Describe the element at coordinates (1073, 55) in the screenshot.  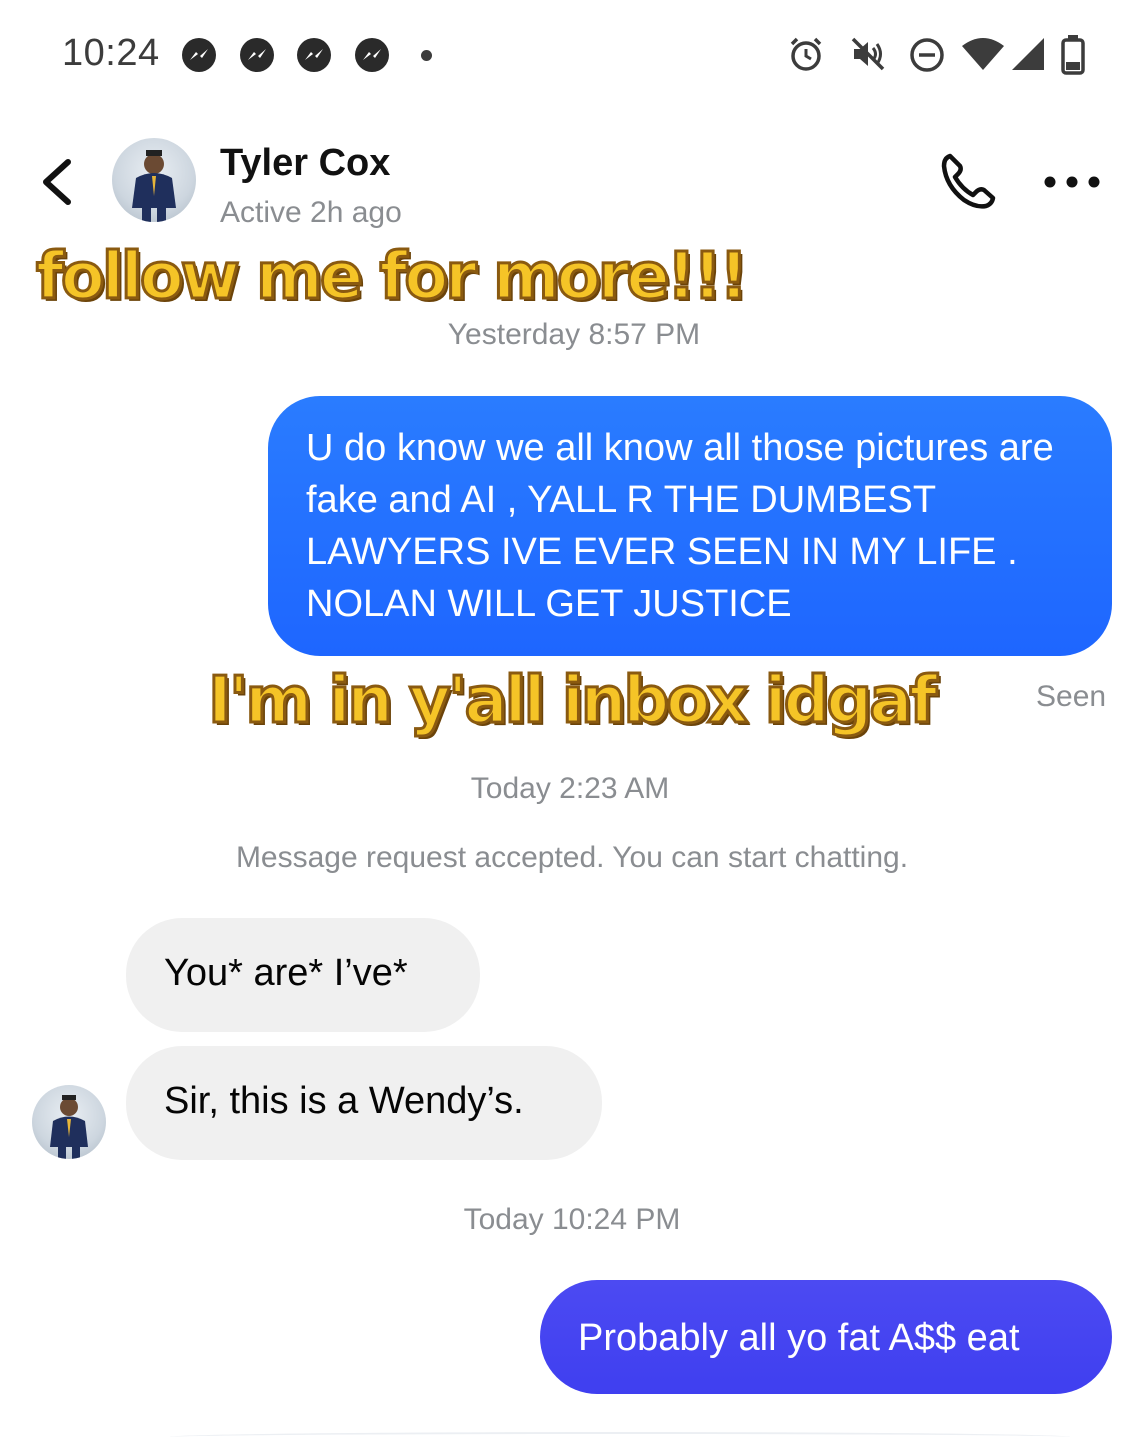
I see `battery-icon` at that location.